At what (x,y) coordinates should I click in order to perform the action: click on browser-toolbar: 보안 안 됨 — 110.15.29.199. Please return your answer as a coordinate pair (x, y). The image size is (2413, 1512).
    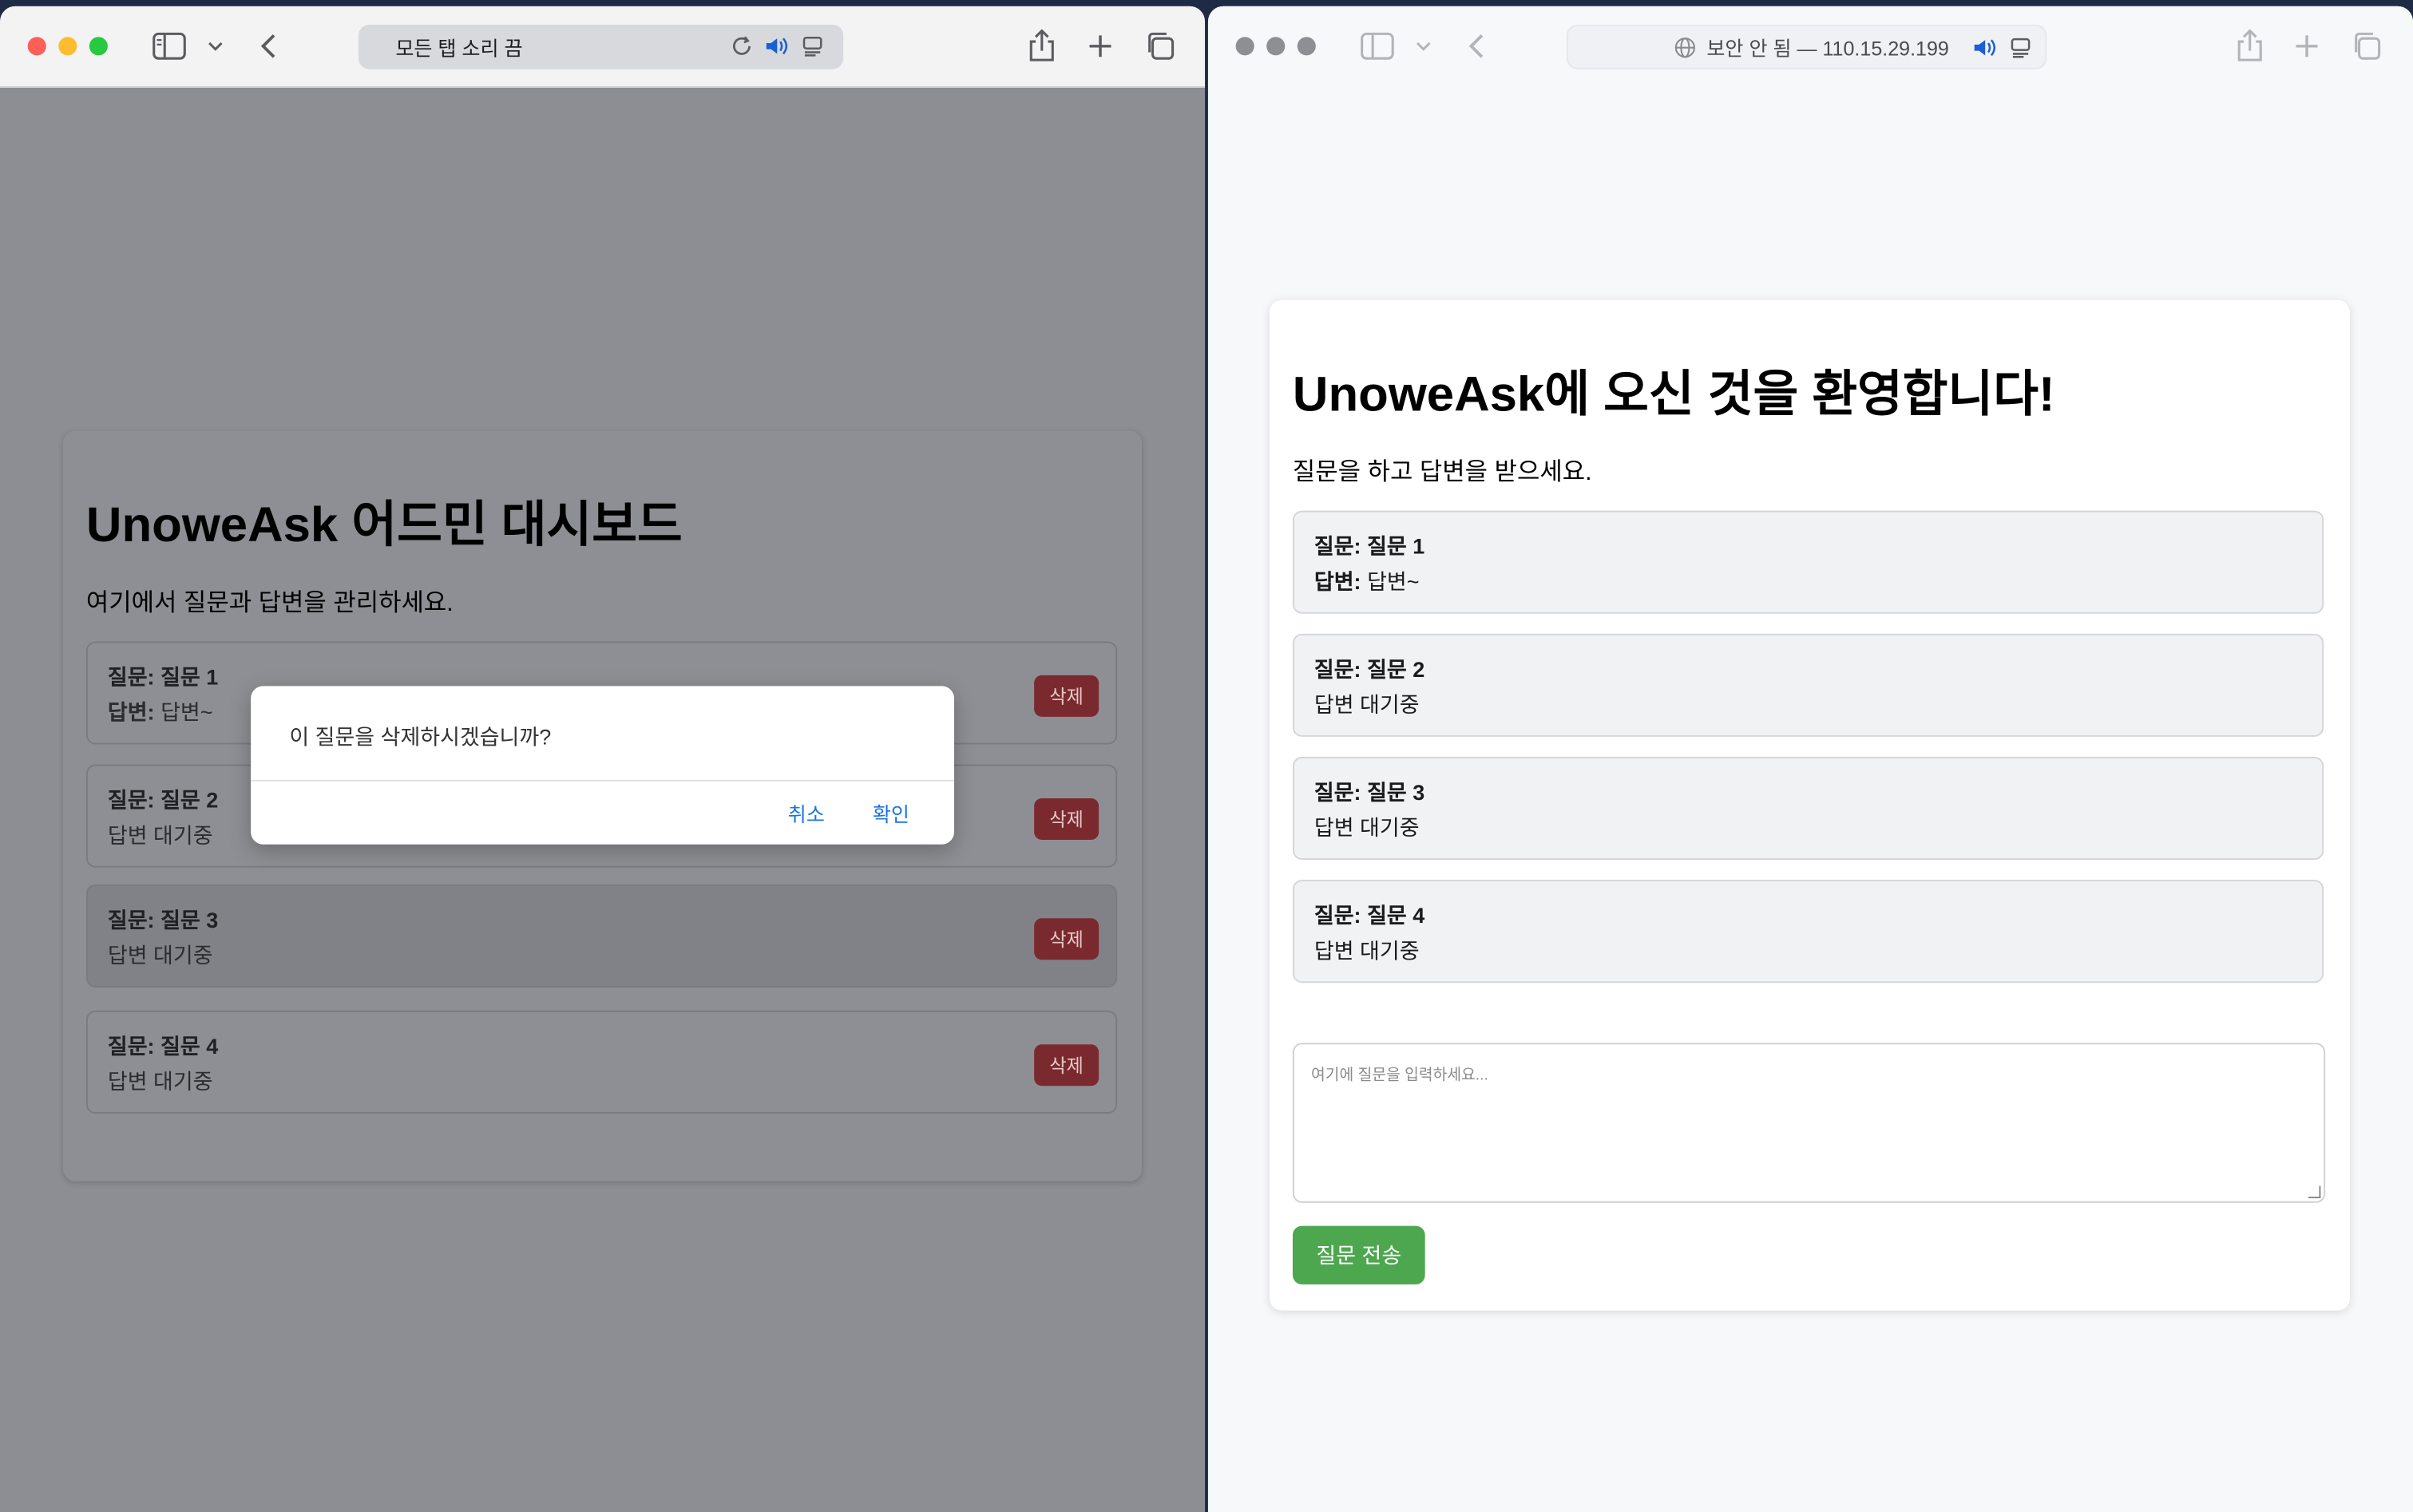
    Looking at the image, I should click on (1810, 47).